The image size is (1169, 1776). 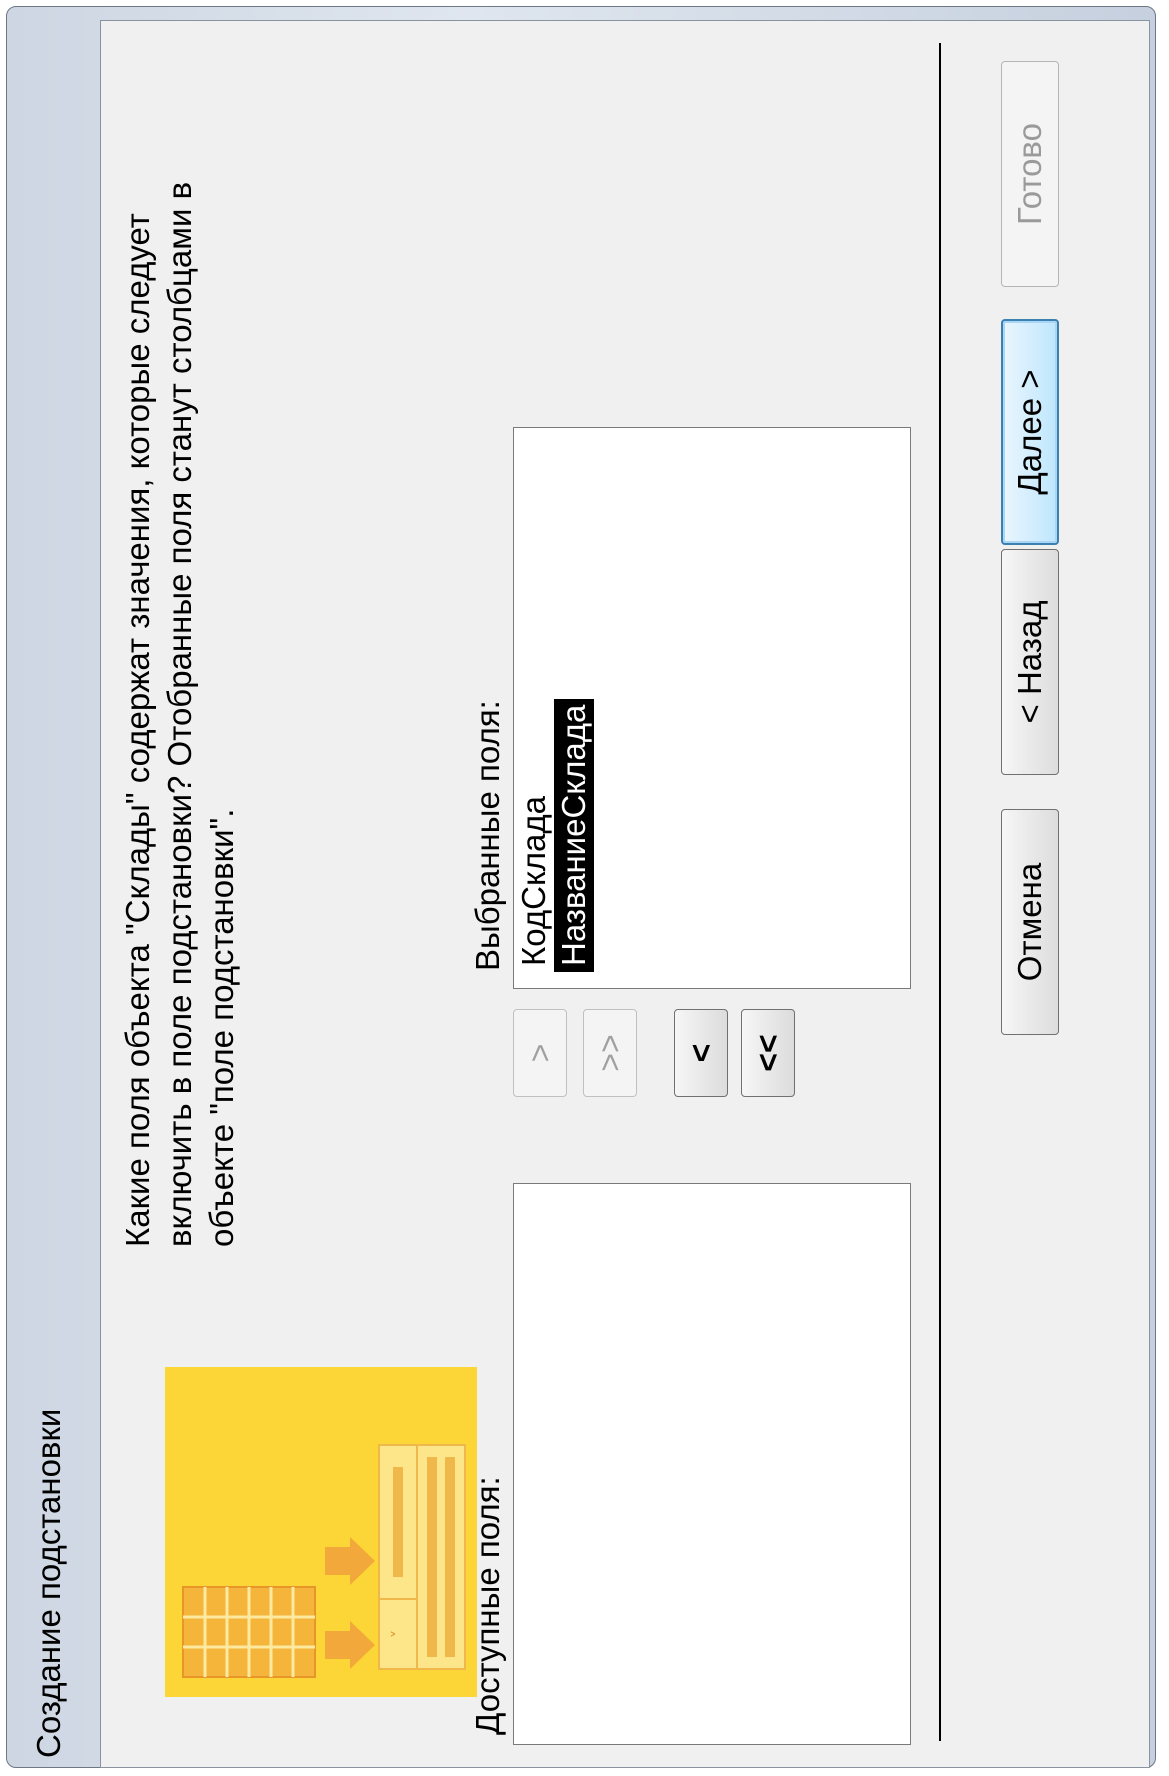 I want to click on lookup-wizard-icon: ˅, so click(x=321, y=1532).